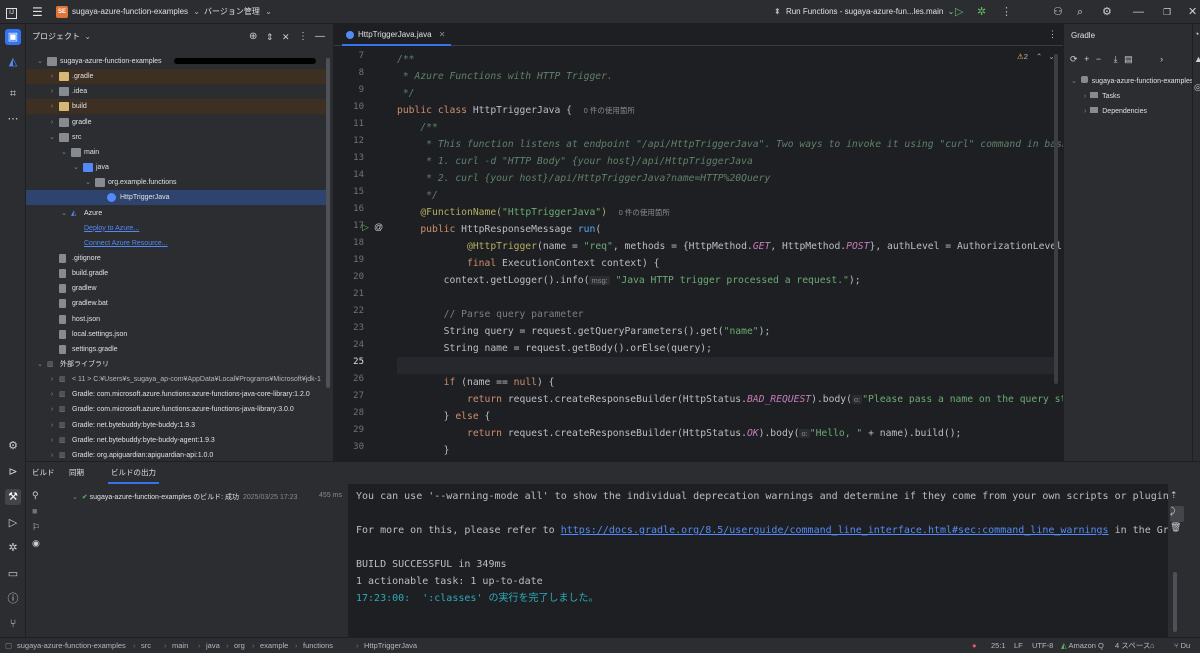 This screenshot has width=1200, height=653. Describe the element at coordinates (43, 473) in the screenshot. I see `tab-build: ビルド` at that location.